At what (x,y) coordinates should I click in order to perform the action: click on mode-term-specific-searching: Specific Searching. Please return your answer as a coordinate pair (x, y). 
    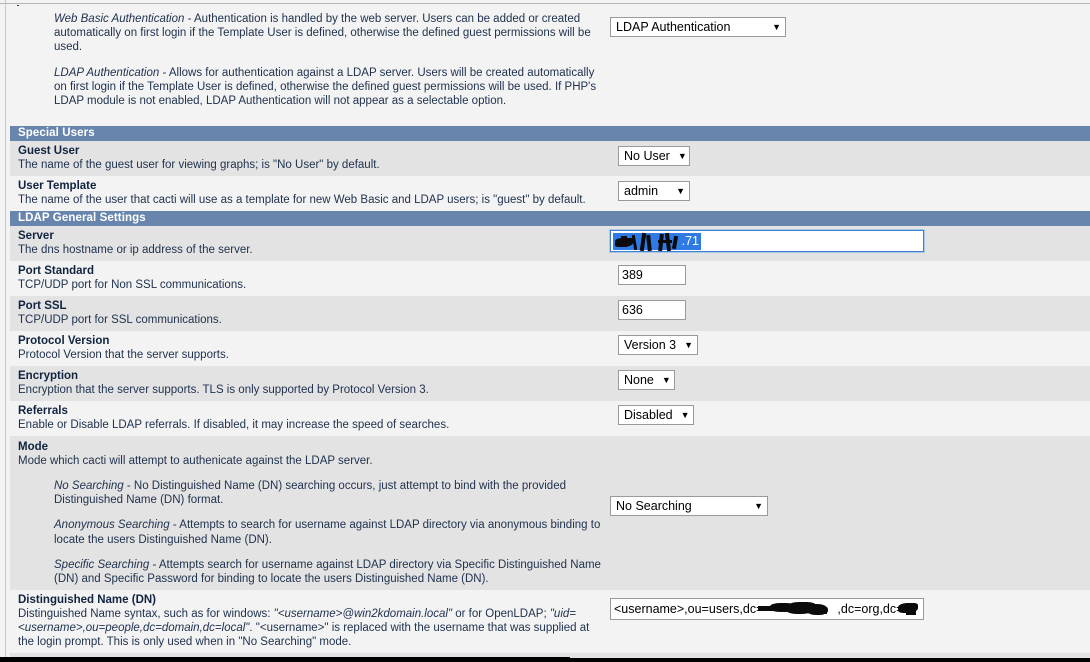
    Looking at the image, I should click on (102, 564).